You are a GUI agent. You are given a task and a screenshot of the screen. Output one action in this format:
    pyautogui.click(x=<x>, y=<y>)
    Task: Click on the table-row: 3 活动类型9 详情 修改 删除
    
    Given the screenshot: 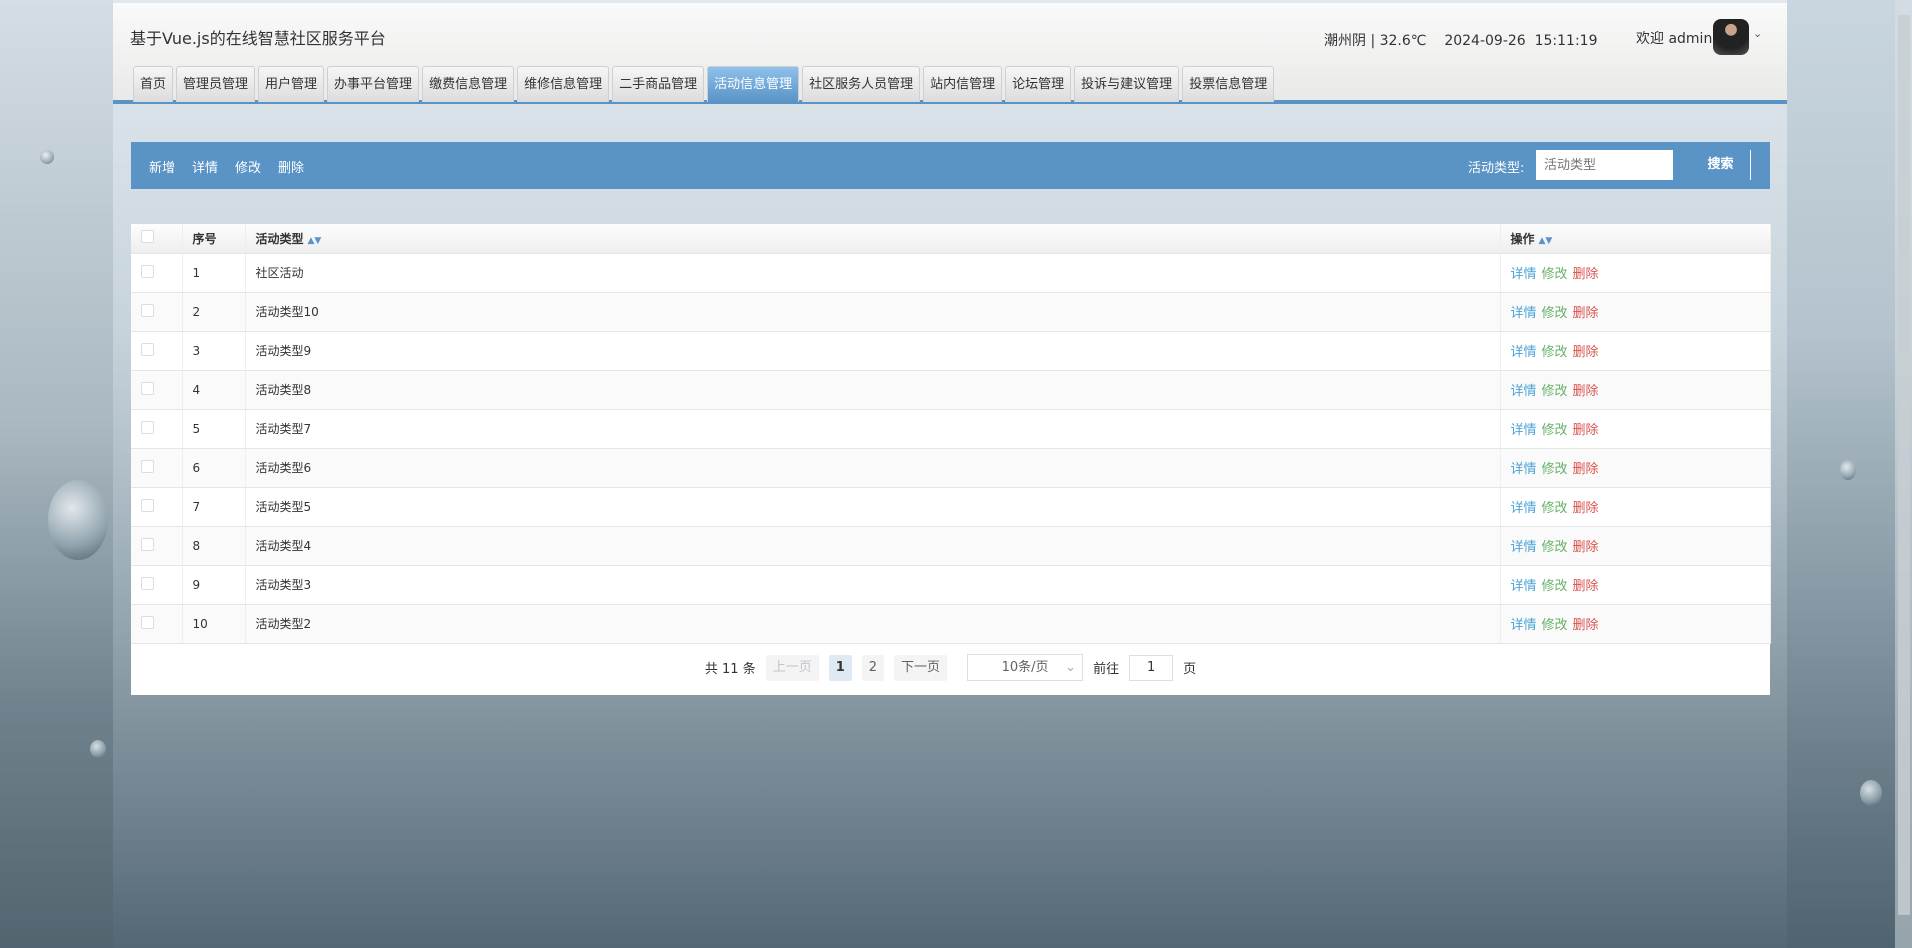 What is the action you would take?
    pyautogui.click(x=951, y=351)
    